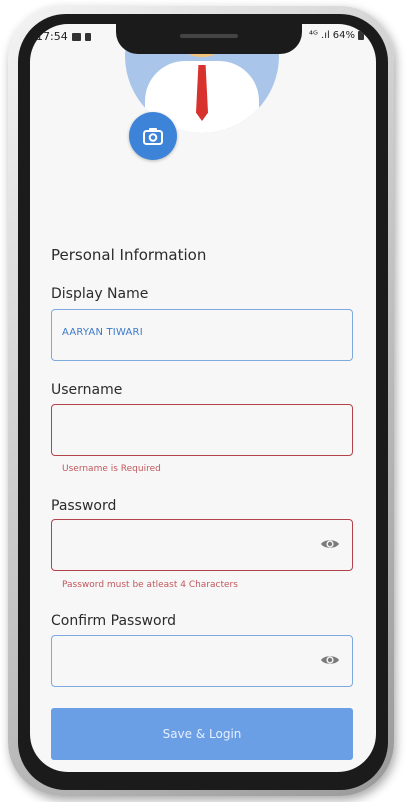 This screenshot has height=802, width=406. What do you see at coordinates (111, 469) in the screenshot?
I see `username-error: Username is Required` at bounding box center [111, 469].